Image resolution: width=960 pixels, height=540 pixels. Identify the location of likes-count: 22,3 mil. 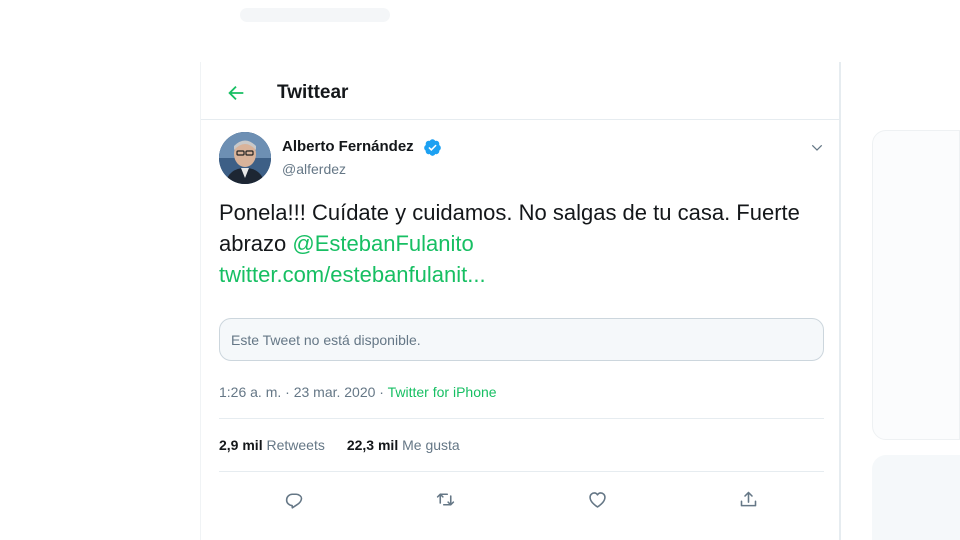
(372, 445).